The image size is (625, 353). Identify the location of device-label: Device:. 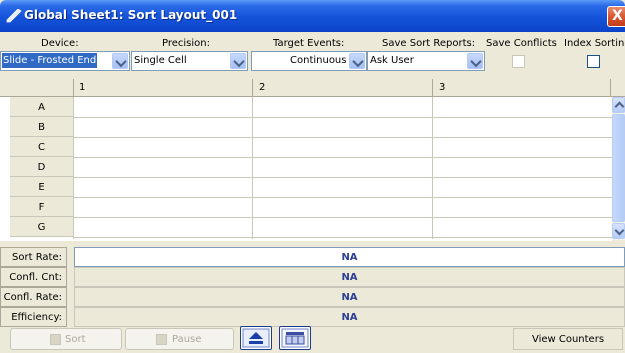
(60, 43).